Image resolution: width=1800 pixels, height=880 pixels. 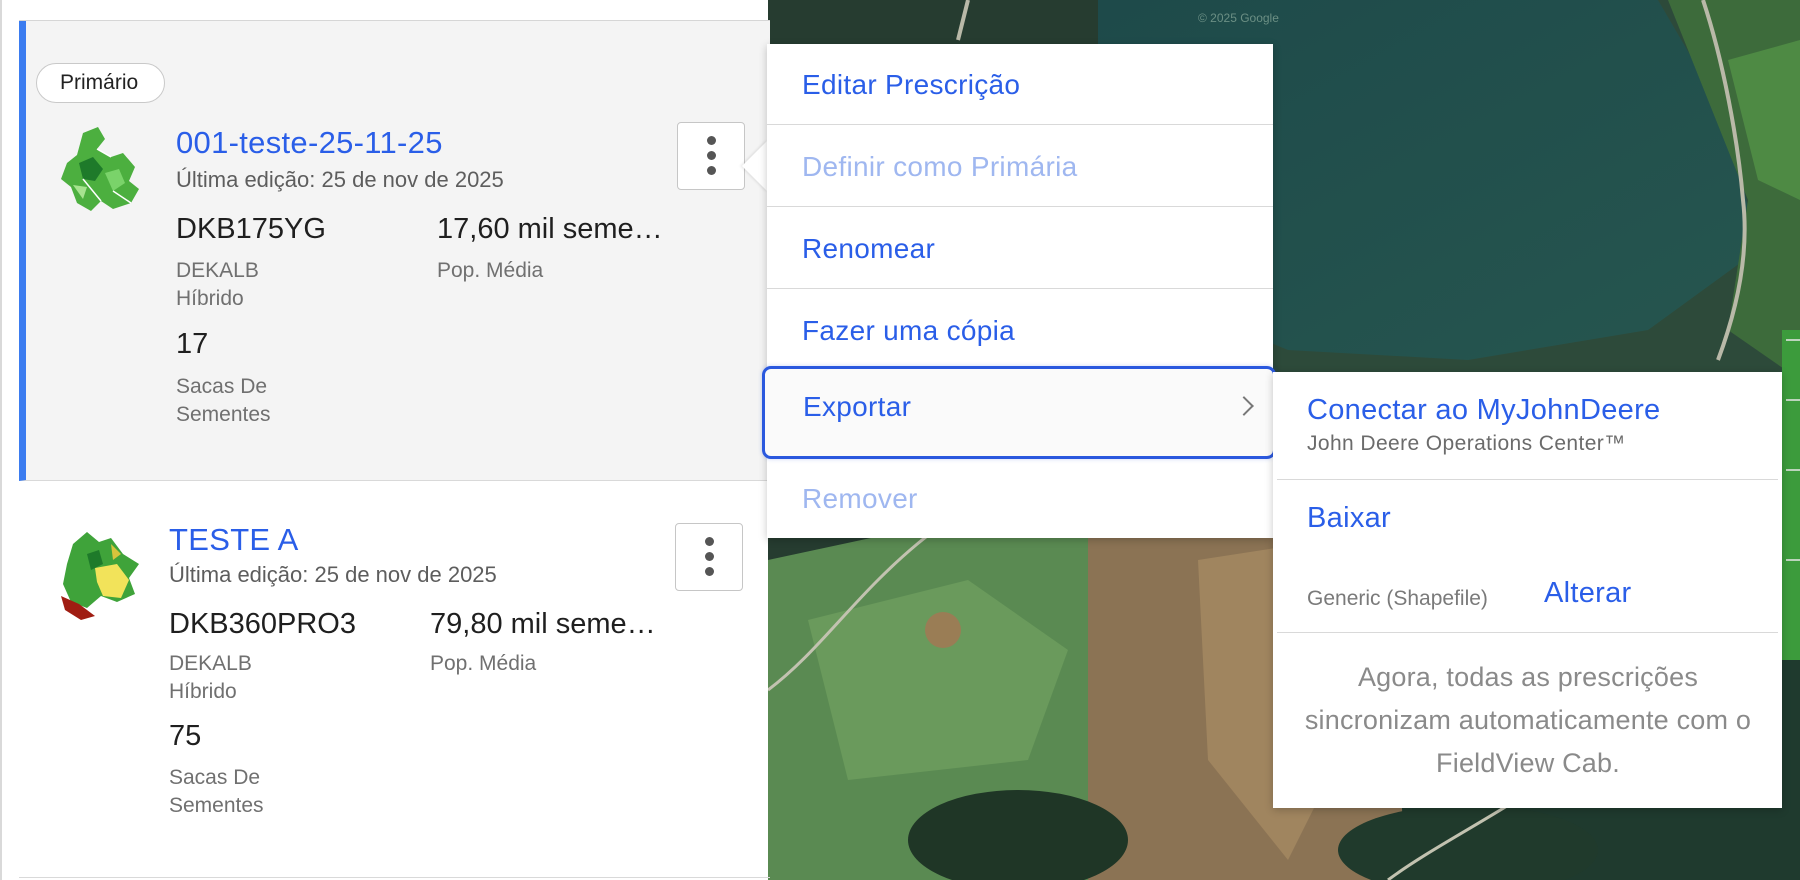 I want to click on chevron-right-icon, so click(x=1244, y=406).